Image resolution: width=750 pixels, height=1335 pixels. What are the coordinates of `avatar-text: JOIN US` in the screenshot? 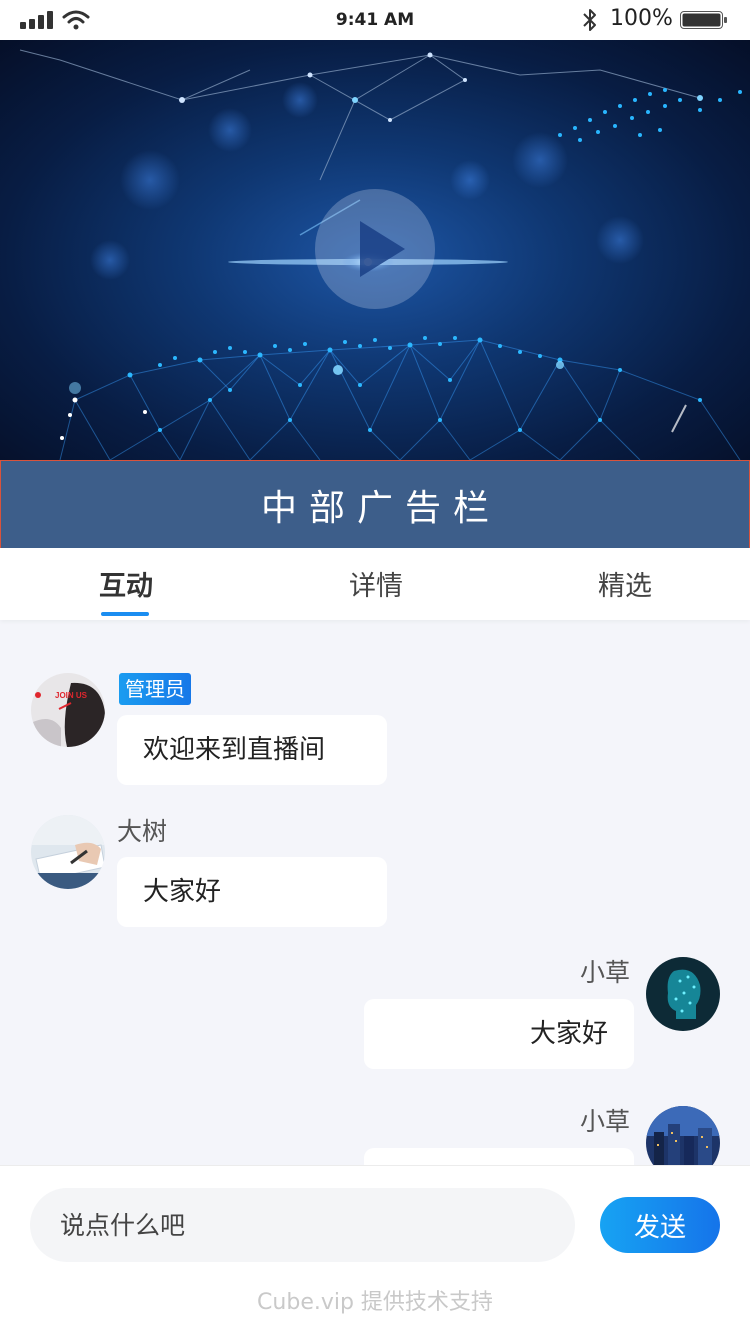 It's located at (71, 695).